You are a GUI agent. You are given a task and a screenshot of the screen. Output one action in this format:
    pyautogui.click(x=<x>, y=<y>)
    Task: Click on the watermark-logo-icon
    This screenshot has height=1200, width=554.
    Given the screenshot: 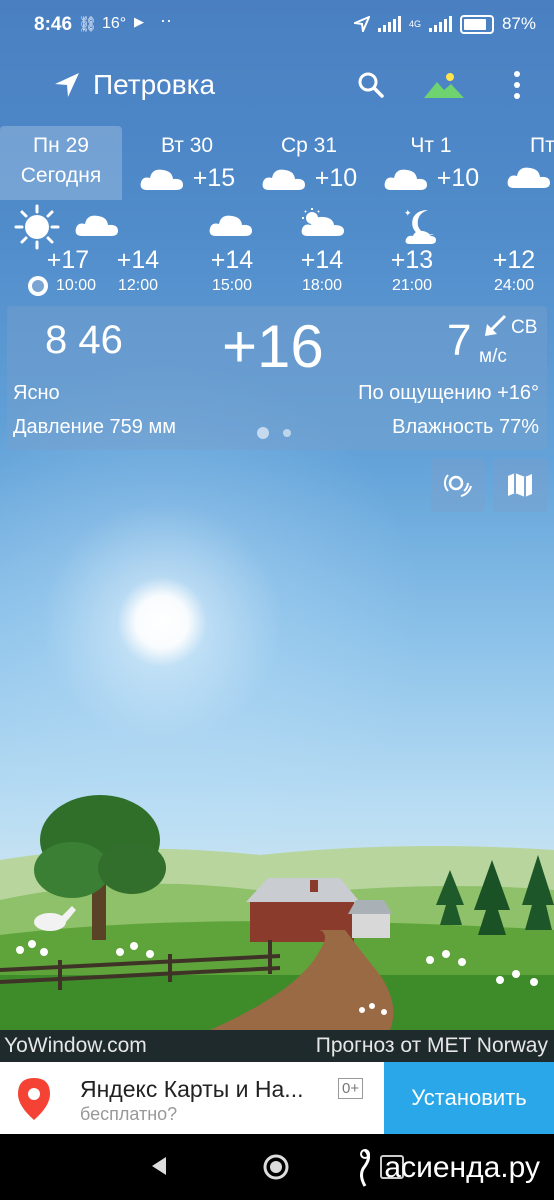 What is the action you would take?
    pyautogui.click(x=365, y=1167)
    